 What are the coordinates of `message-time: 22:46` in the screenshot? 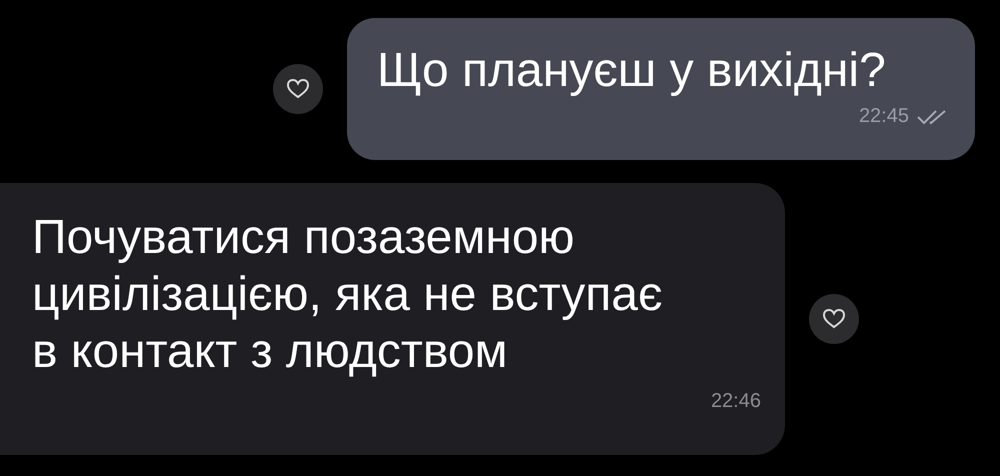 It's located at (735, 401).